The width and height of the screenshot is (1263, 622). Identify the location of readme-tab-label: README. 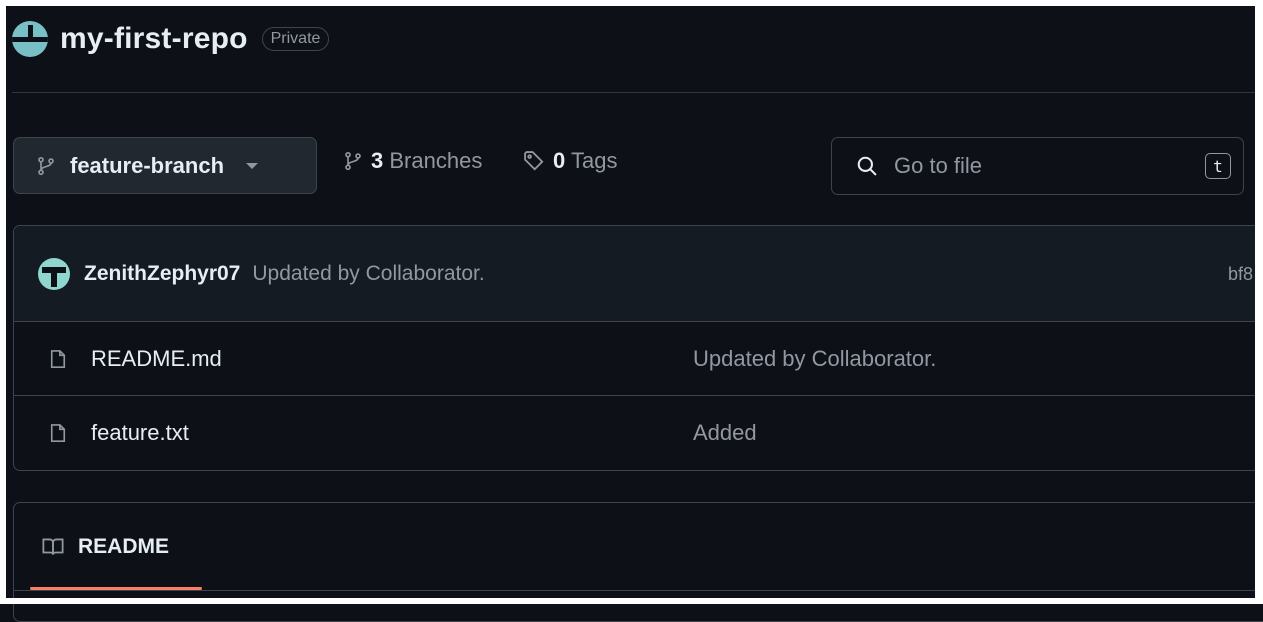
(124, 546).